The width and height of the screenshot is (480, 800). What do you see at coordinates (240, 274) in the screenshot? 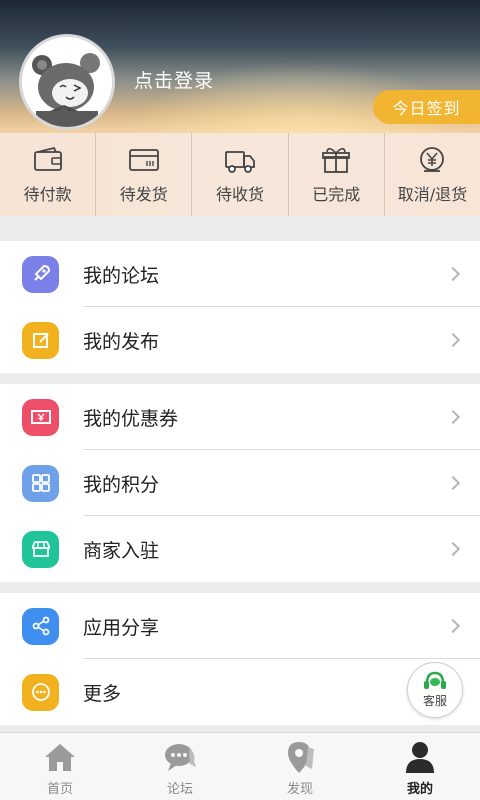
I see `menu-item-forum: 我的论坛` at bounding box center [240, 274].